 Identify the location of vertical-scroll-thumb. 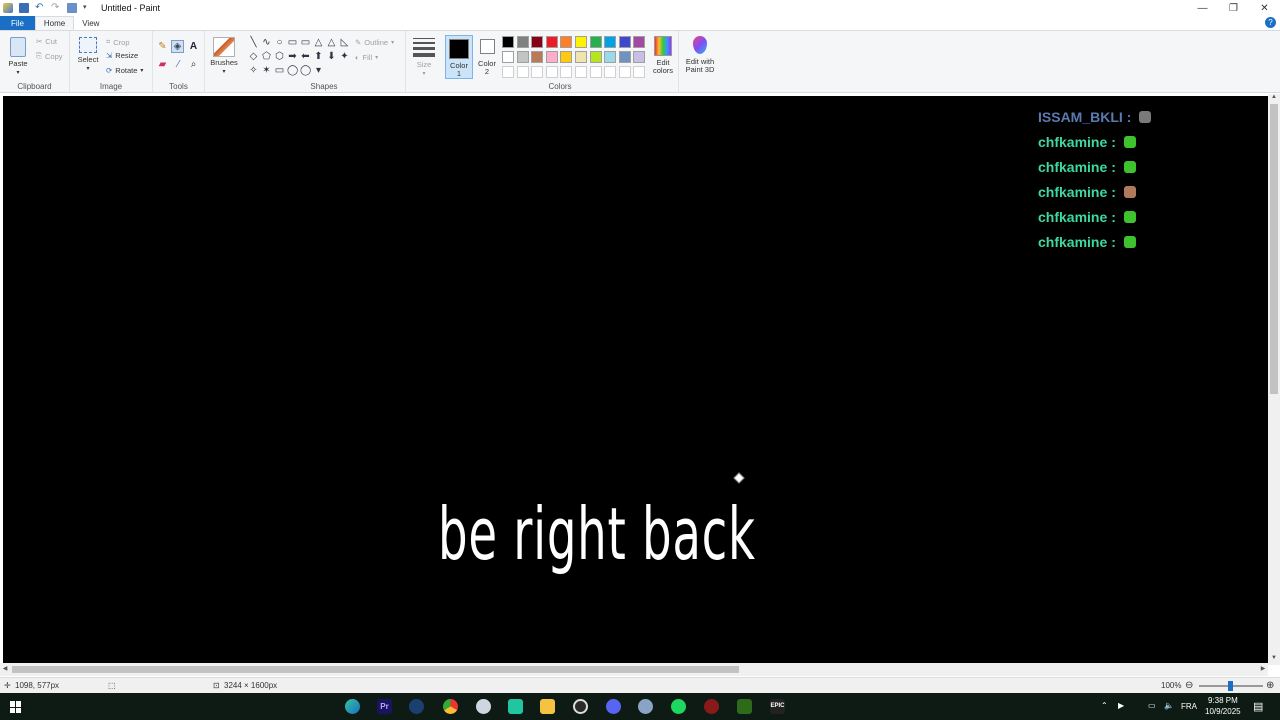
(1274, 249).